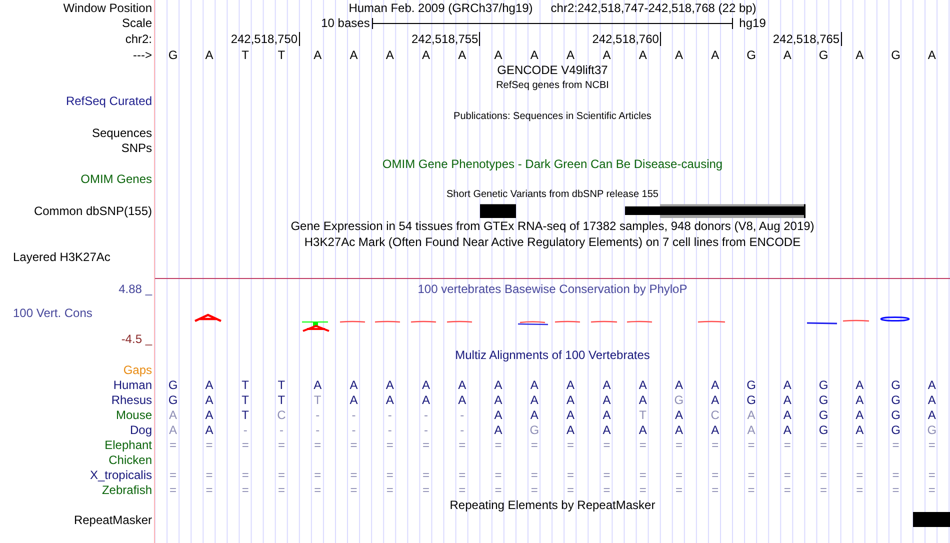  What do you see at coordinates (346, 23) in the screenshot?
I see `scale-label: 10 bases` at bounding box center [346, 23].